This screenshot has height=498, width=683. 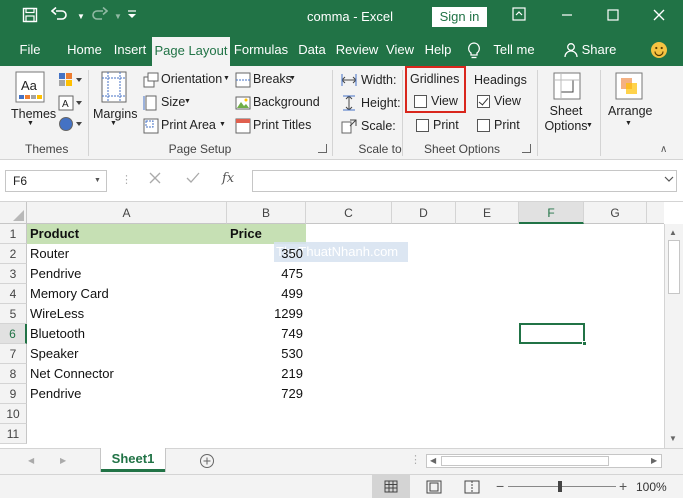 What do you see at coordinates (464, 181) in the screenshot?
I see `formula-input` at bounding box center [464, 181].